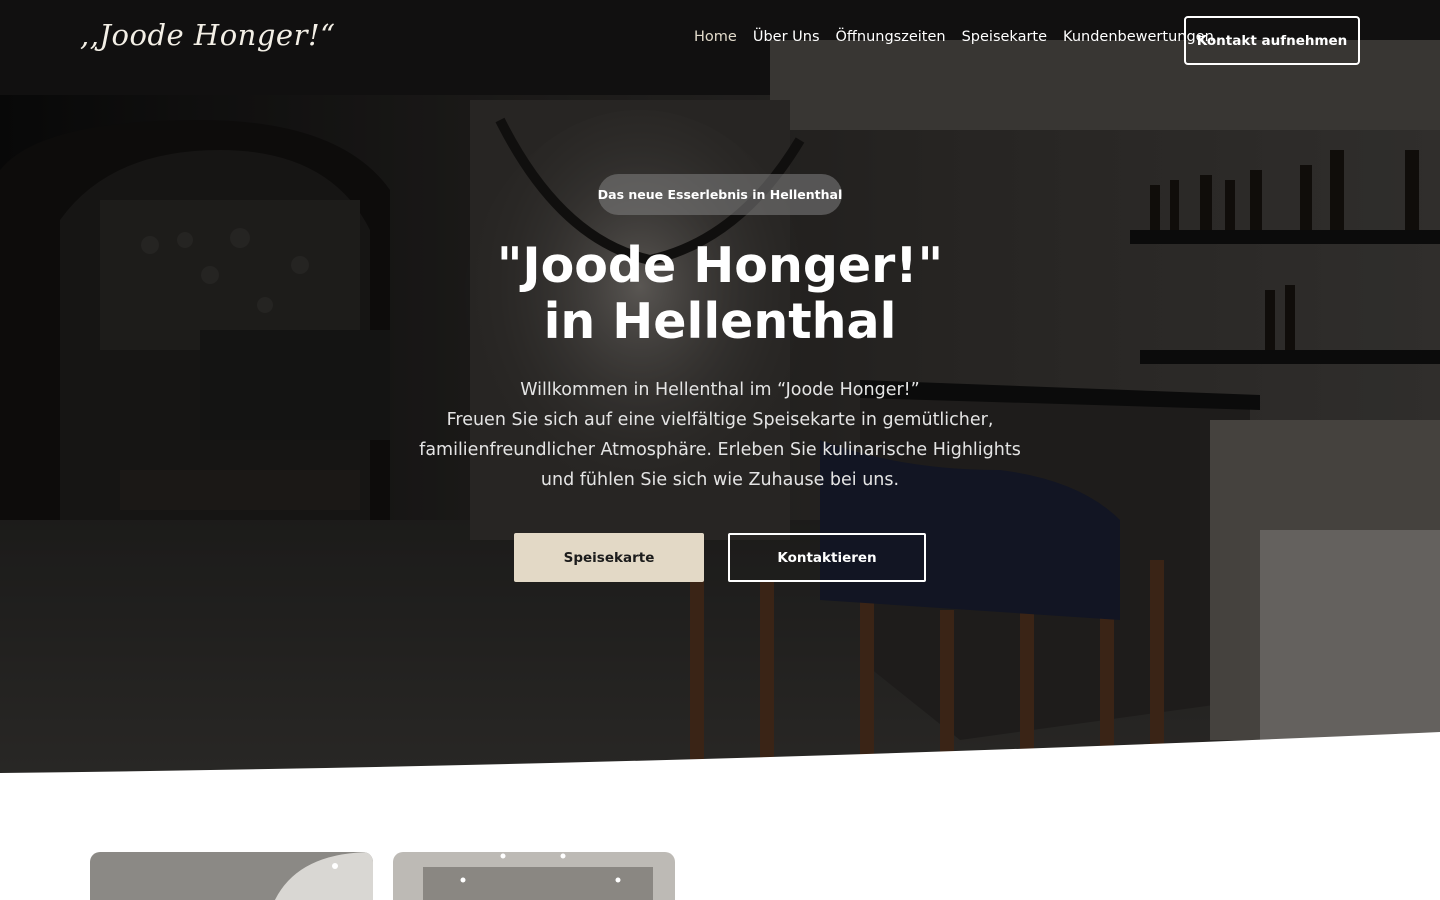 The width and height of the screenshot is (1440, 900). I want to click on hero-title: "Joode Honger!" in Hellenthal, so click(720, 294).